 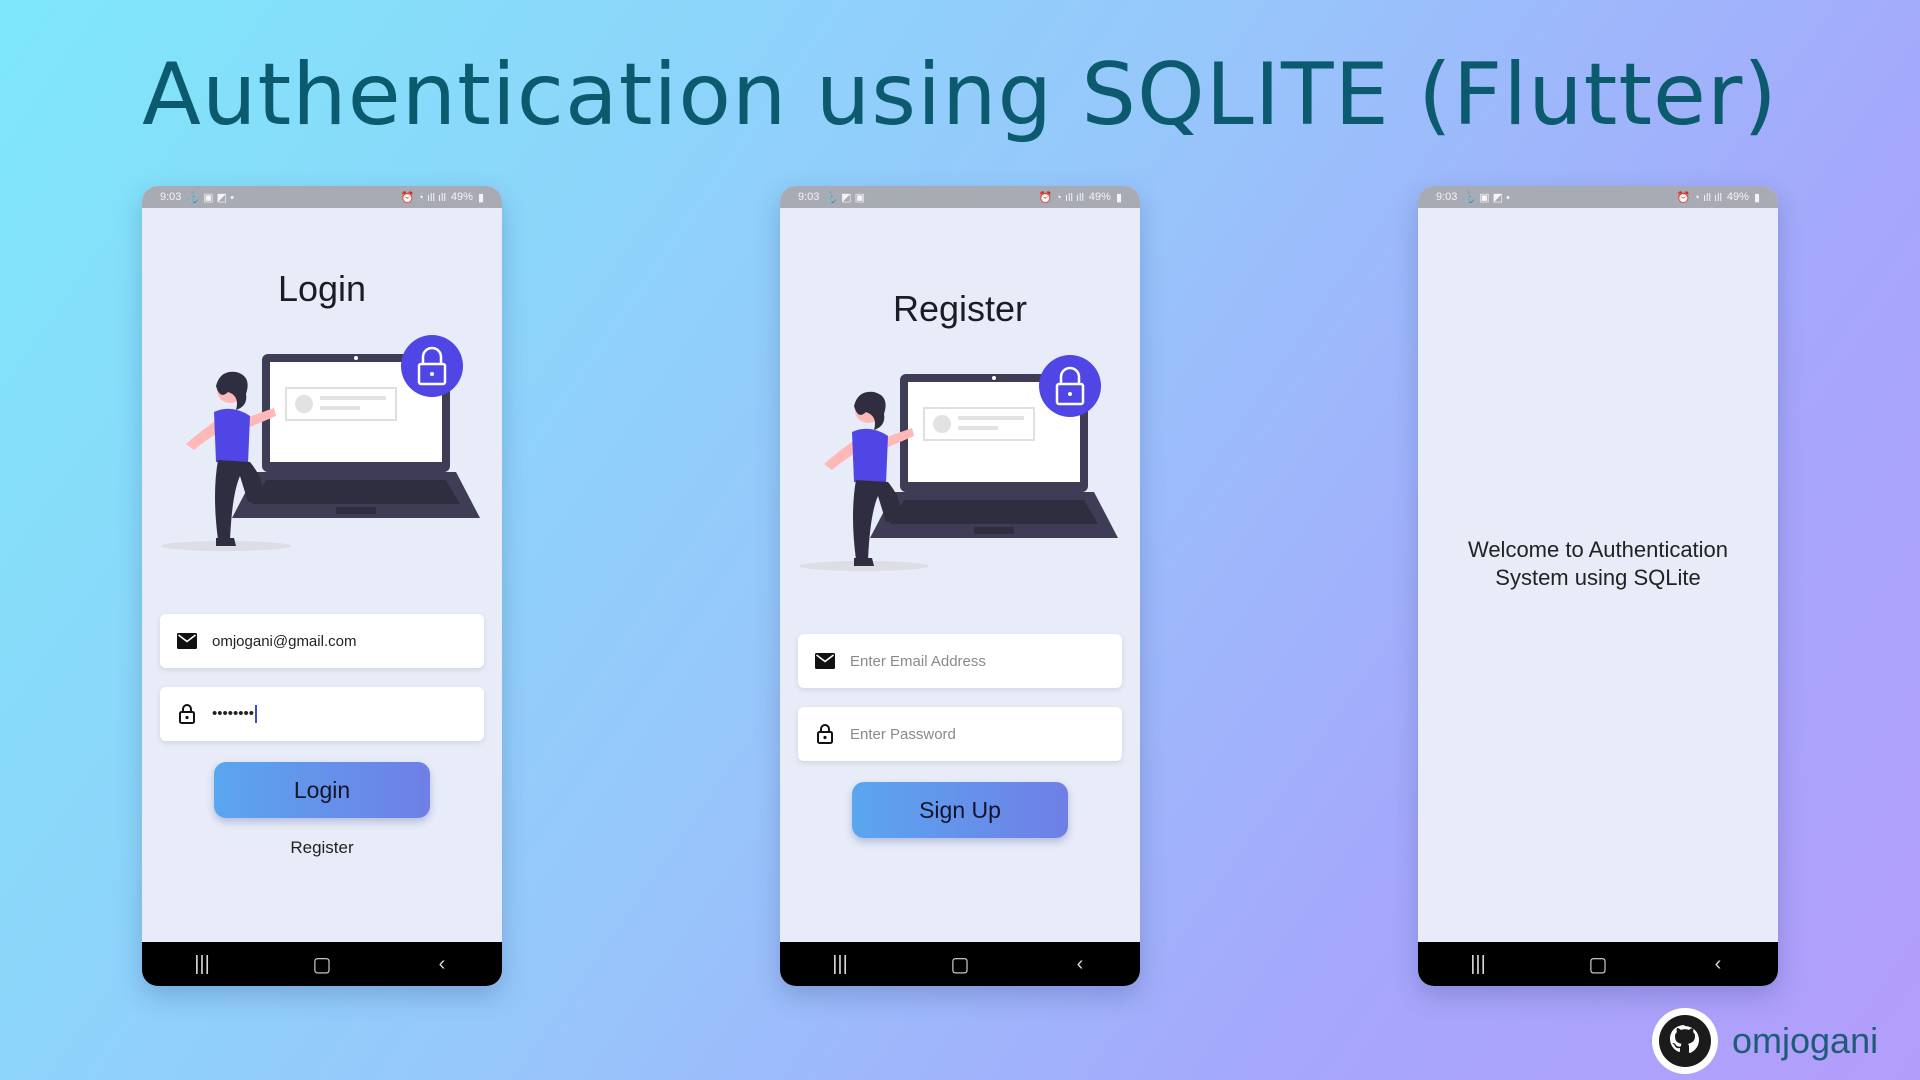 What do you see at coordinates (1685, 1041) in the screenshot?
I see `github-icon` at bounding box center [1685, 1041].